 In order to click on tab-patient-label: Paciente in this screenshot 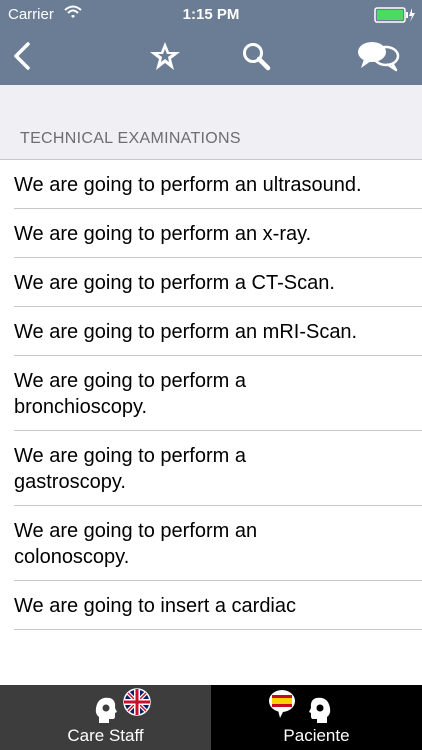, I will do `click(316, 735)`.